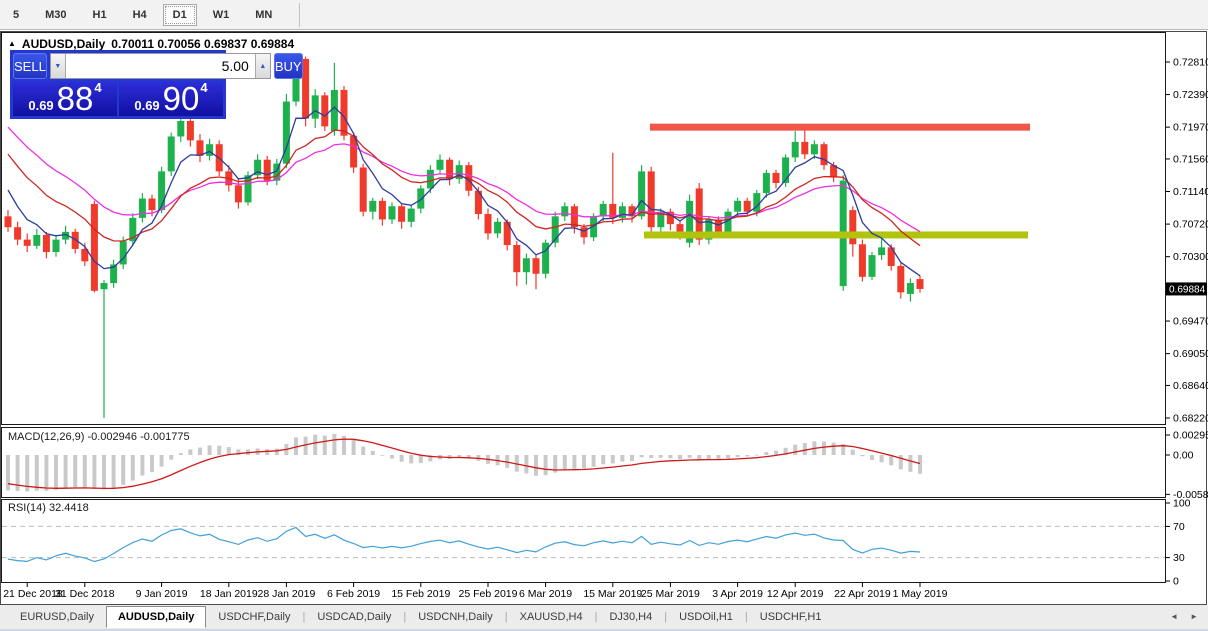 The height and width of the screenshot is (631, 1208). I want to click on sell-price-big-digits: 88, so click(75, 98).